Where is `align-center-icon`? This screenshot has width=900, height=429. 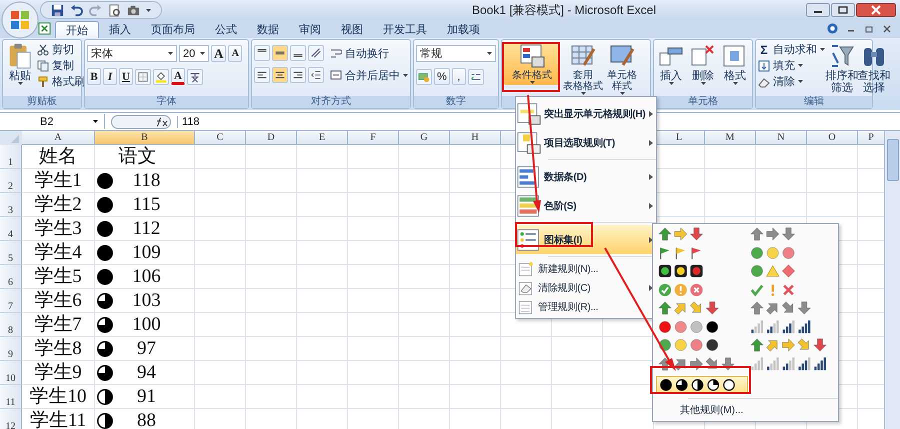
align-center-icon is located at coordinates (280, 75).